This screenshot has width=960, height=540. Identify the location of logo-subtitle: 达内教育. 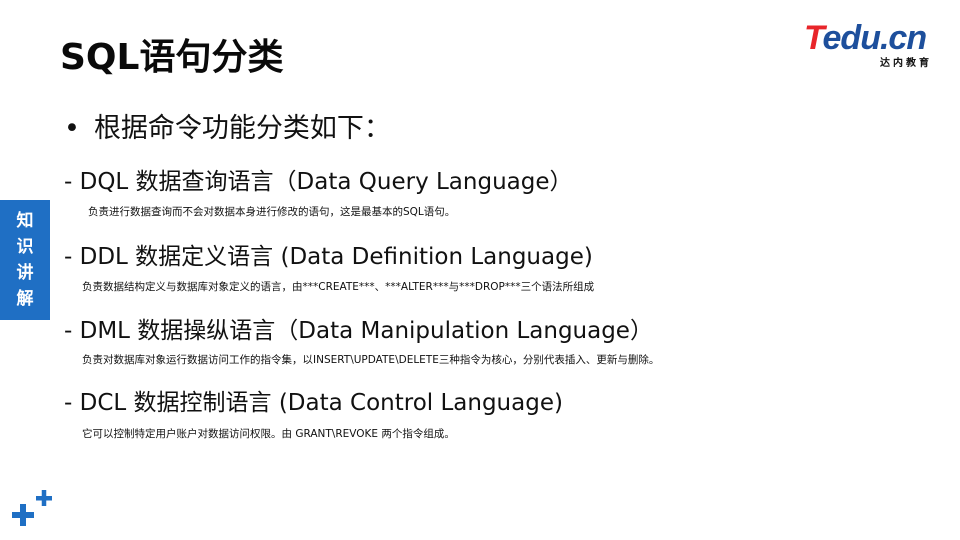
(906, 63).